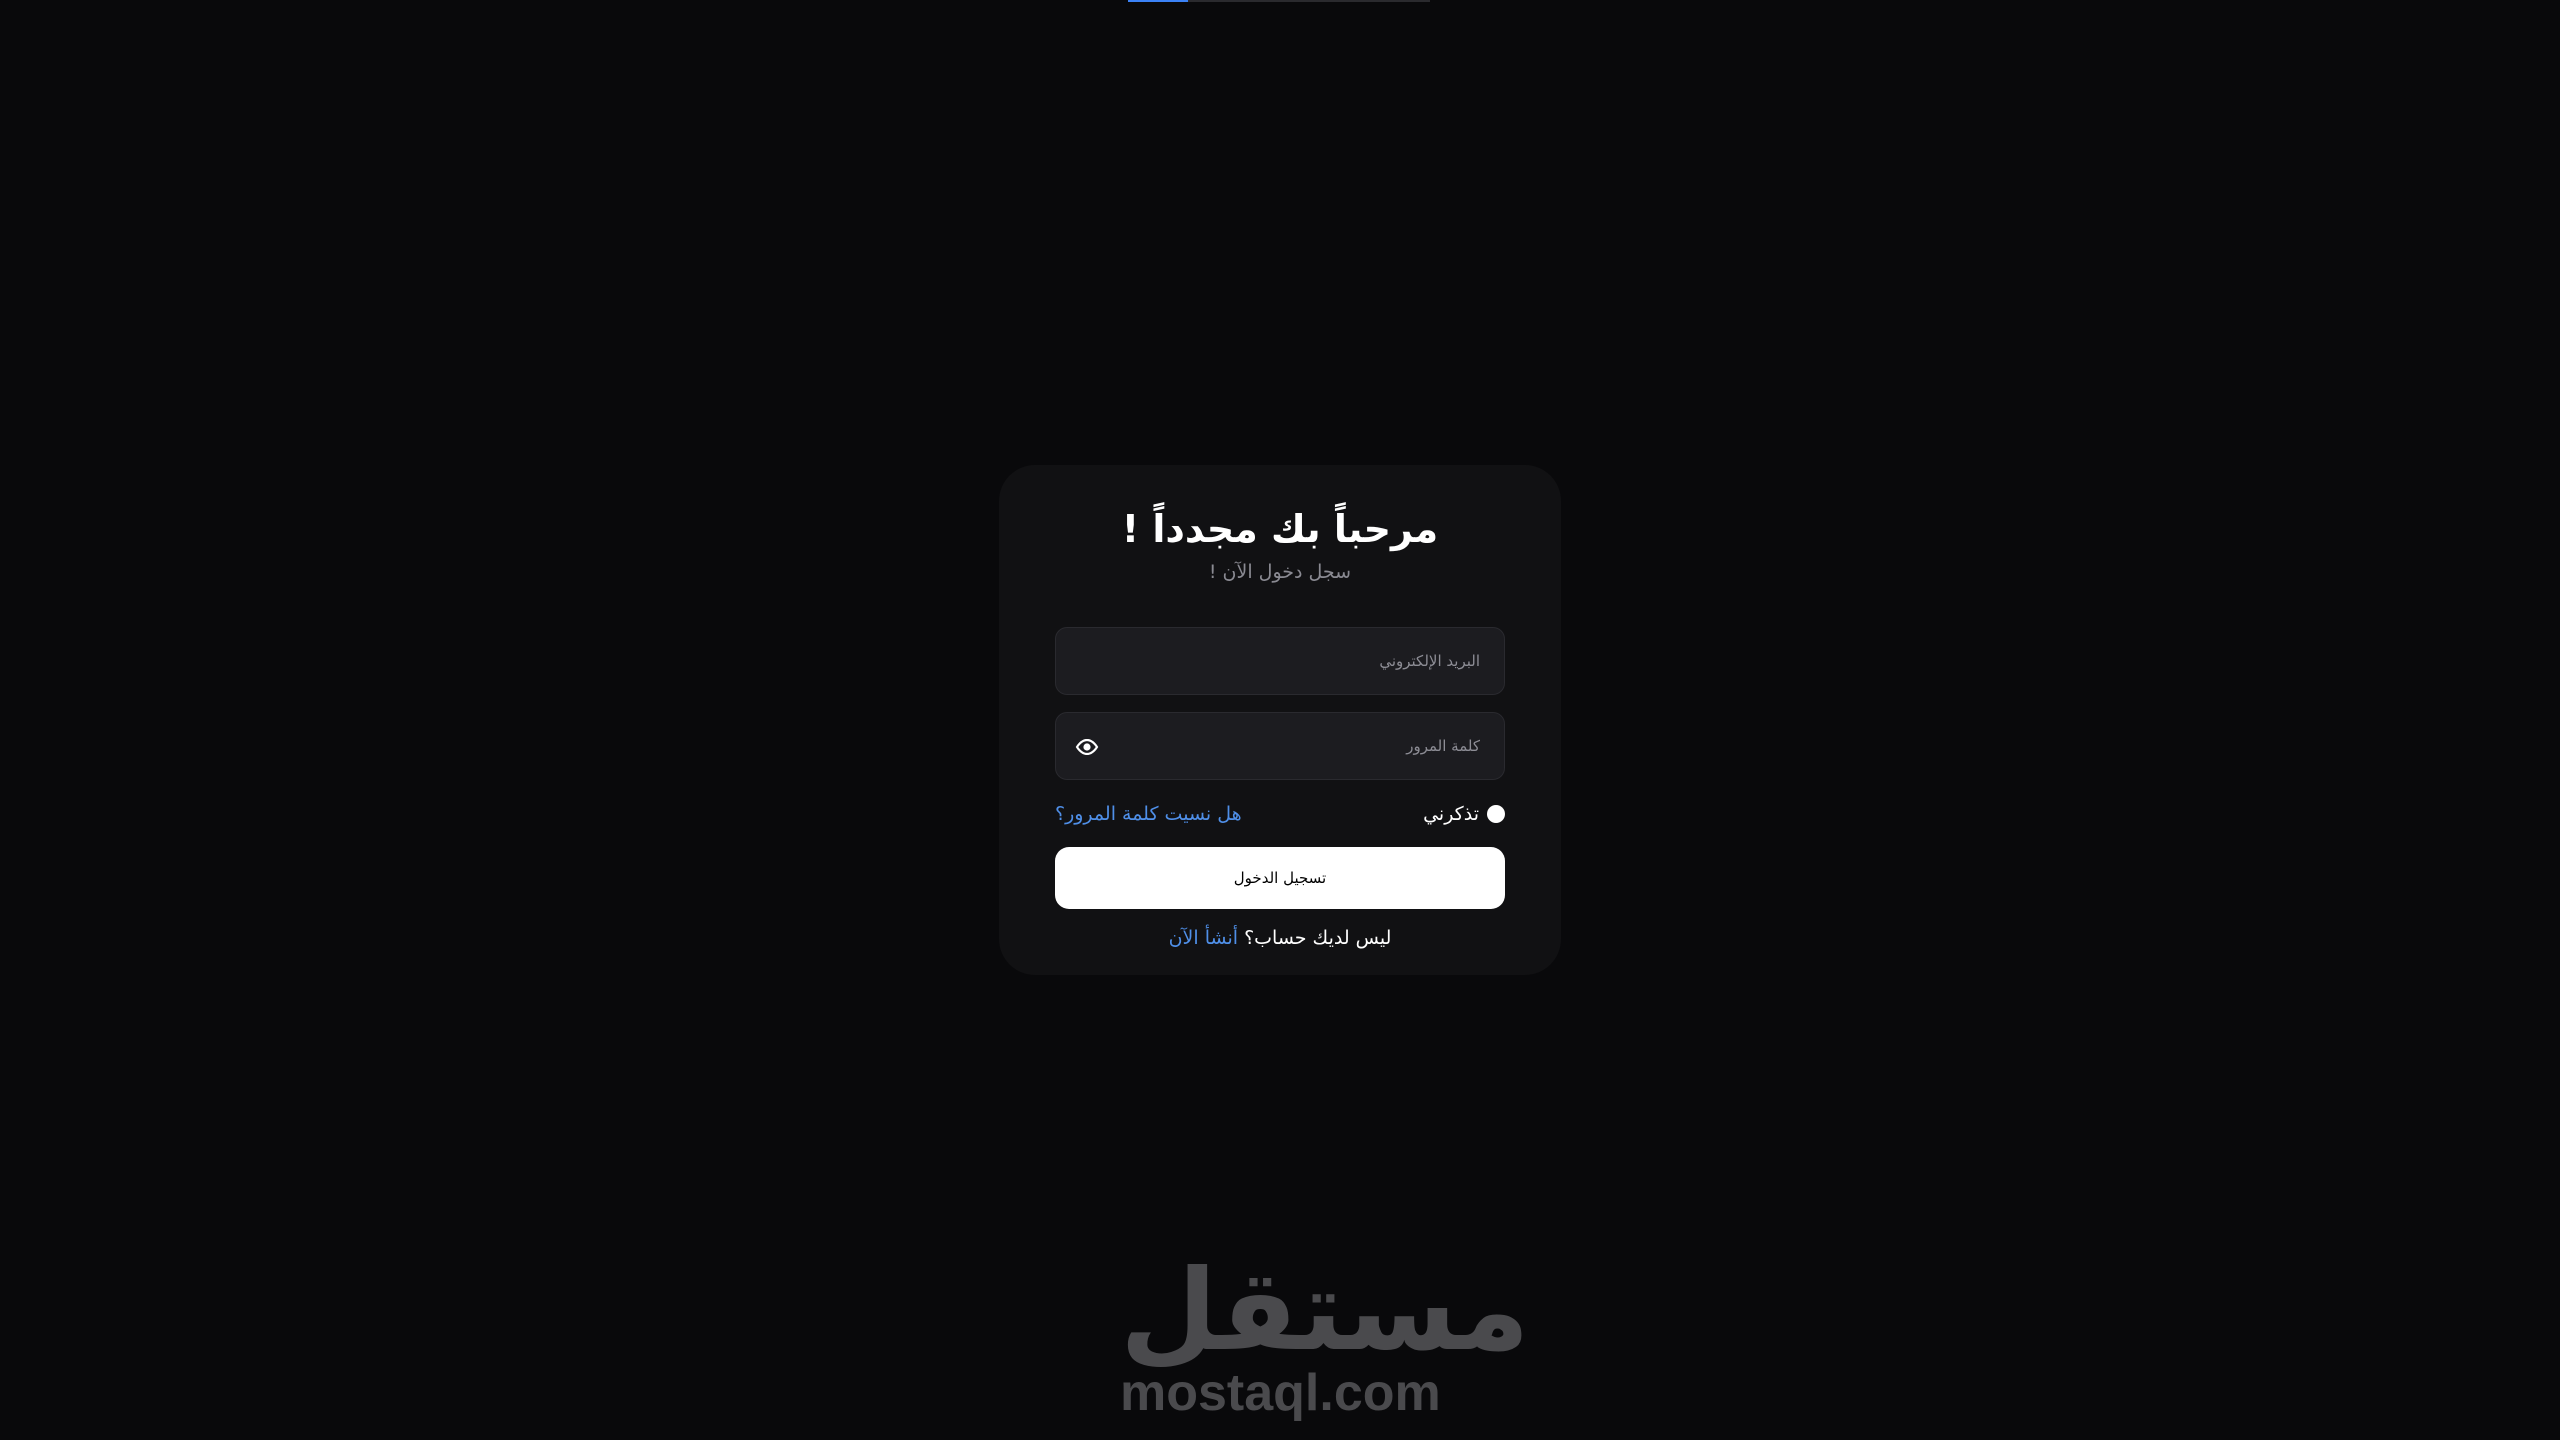 The height and width of the screenshot is (1440, 2560). I want to click on remember-me-label: تذكرني, so click(1451, 814).